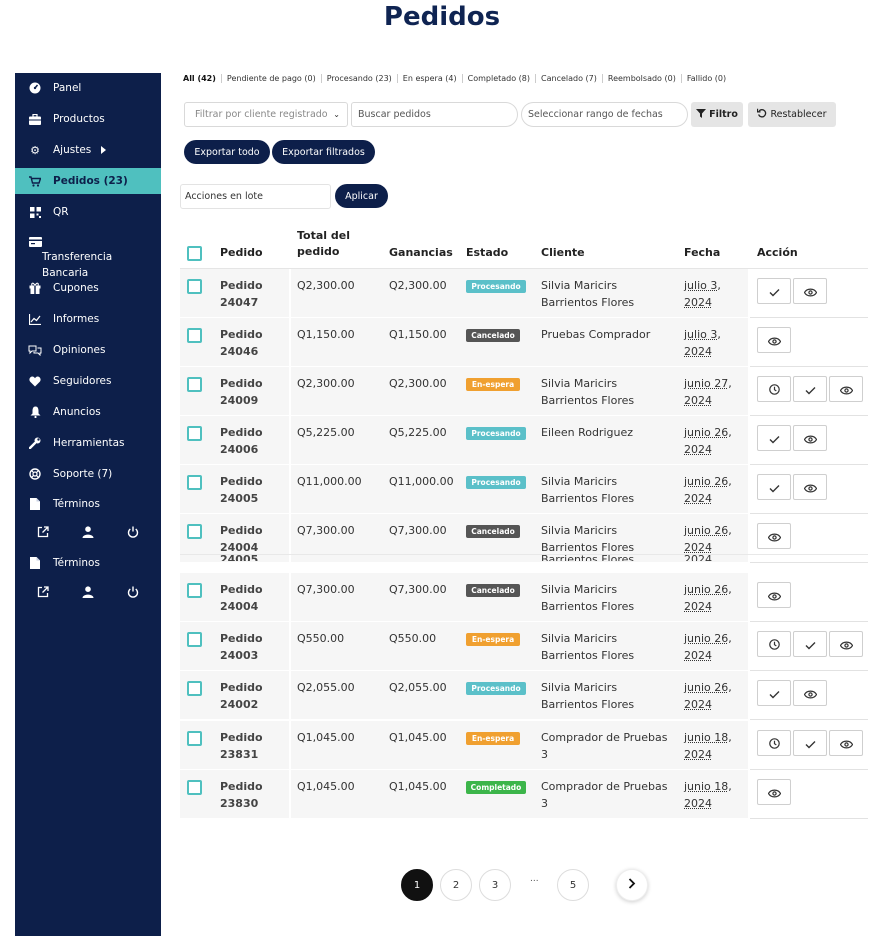  I want to click on order-total: Q2,055.00, so click(326, 687).